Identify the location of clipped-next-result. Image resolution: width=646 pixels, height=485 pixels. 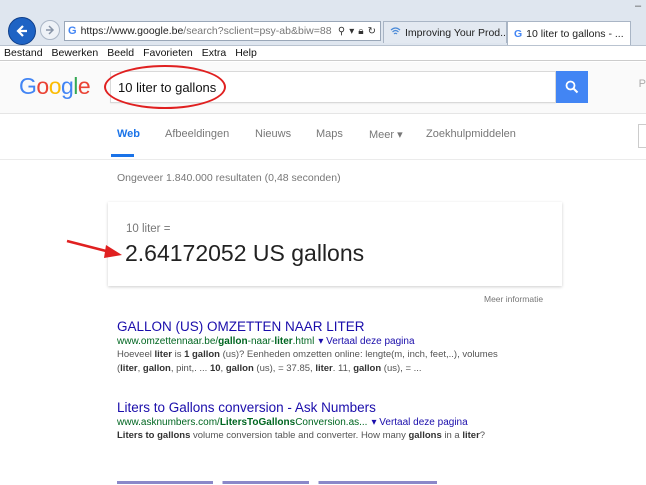
(287, 481).